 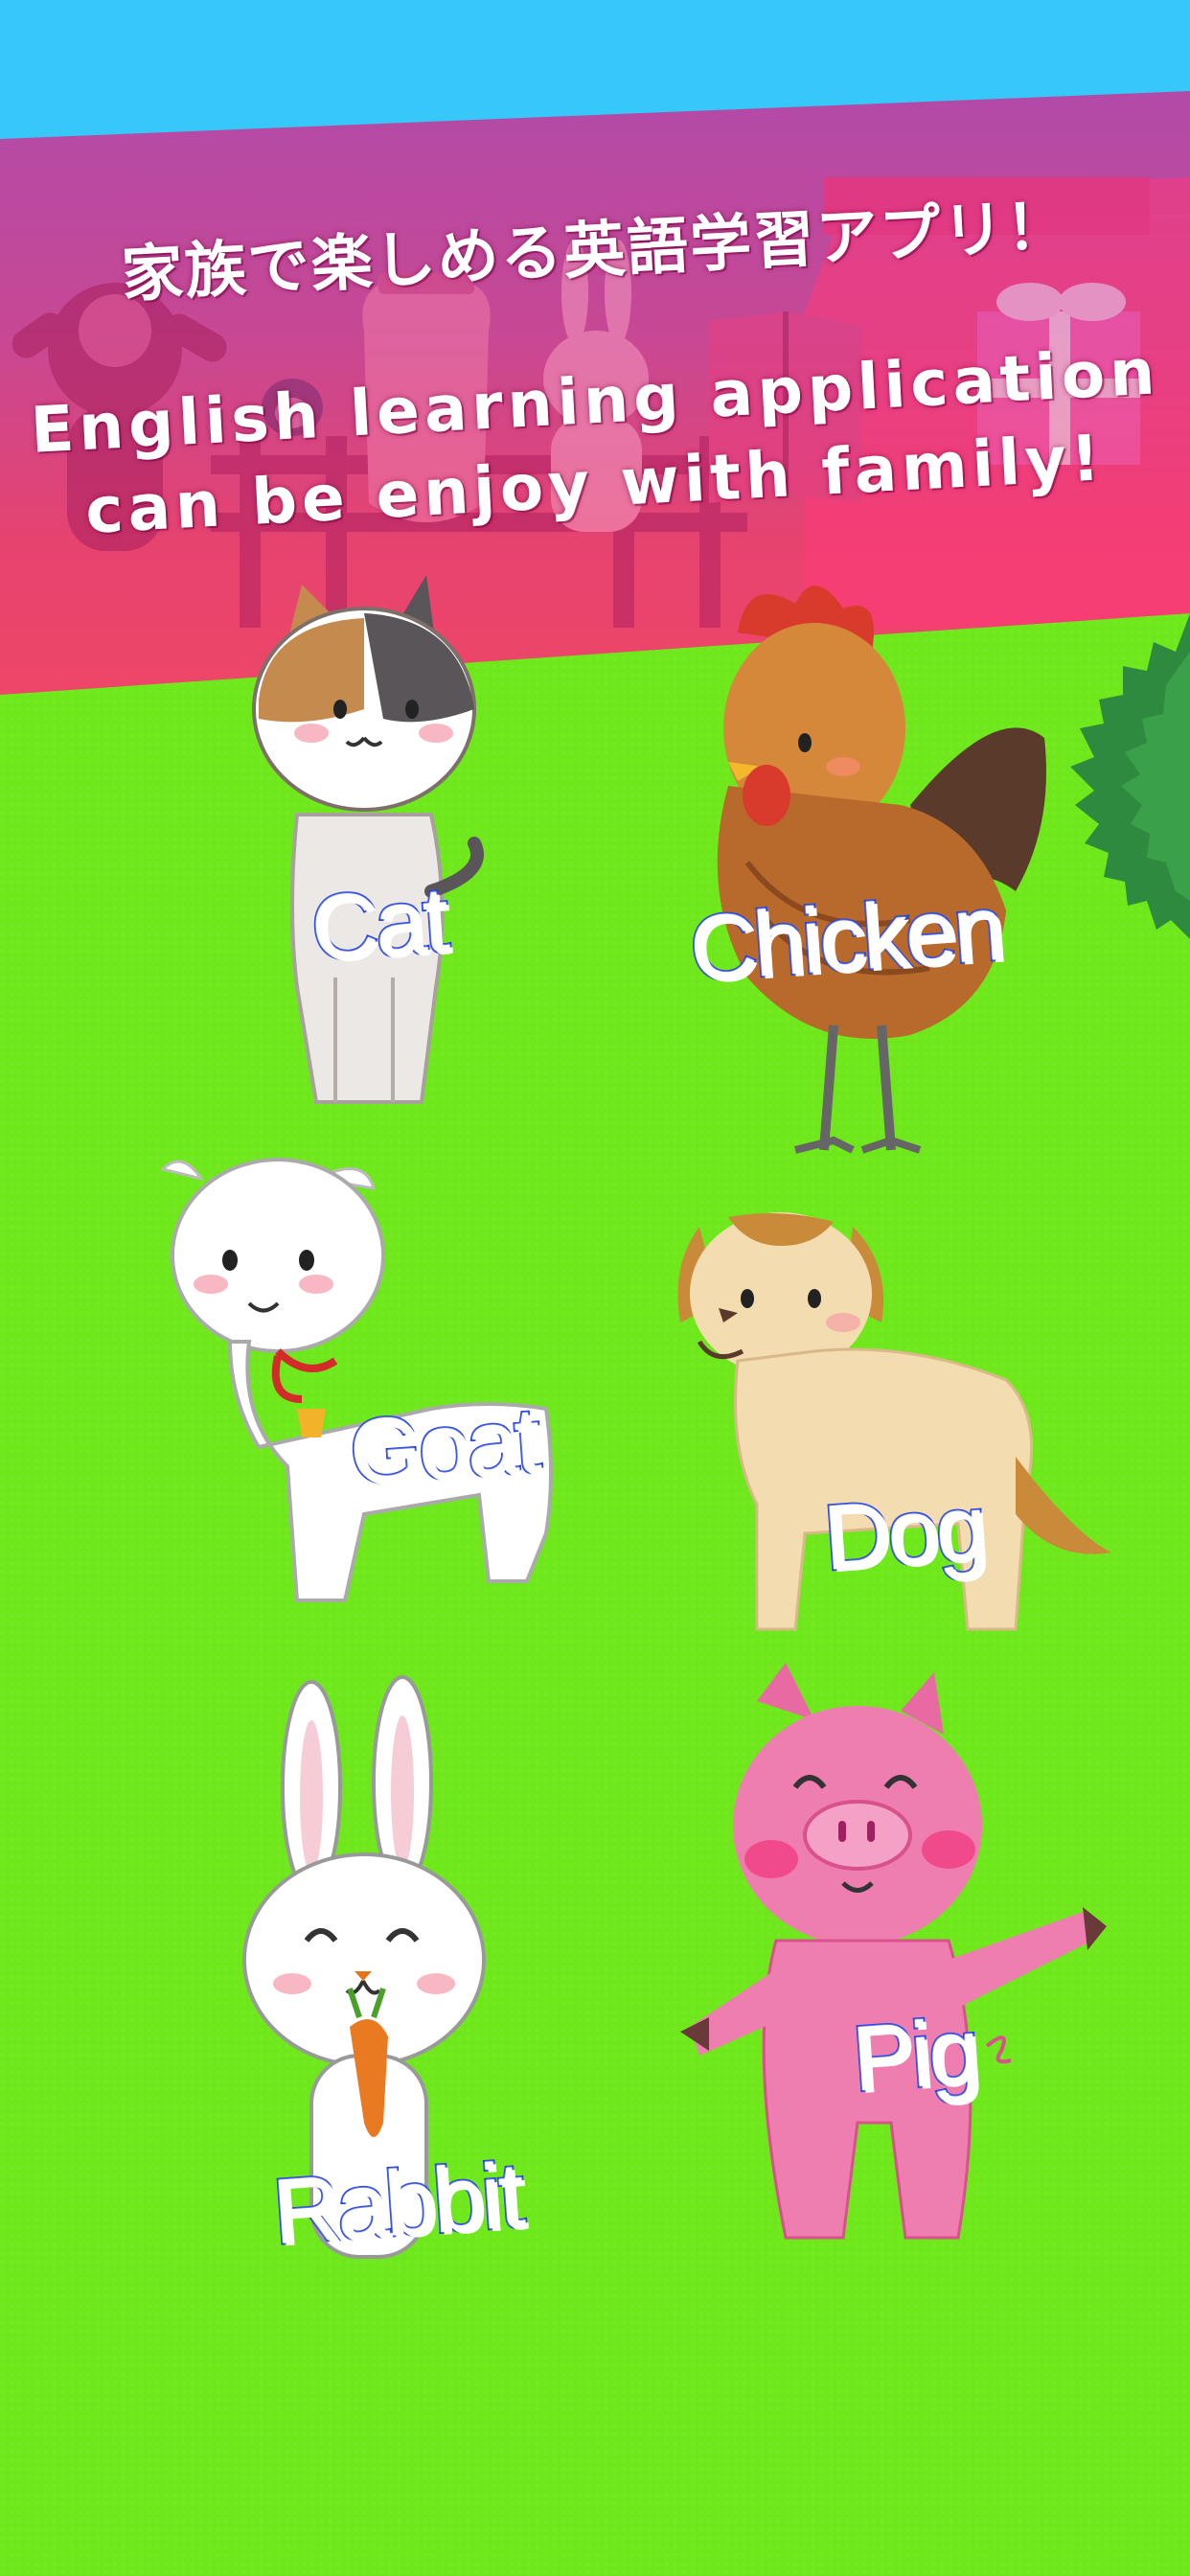 I want to click on dog-label: Dog, so click(x=904, y=1532).